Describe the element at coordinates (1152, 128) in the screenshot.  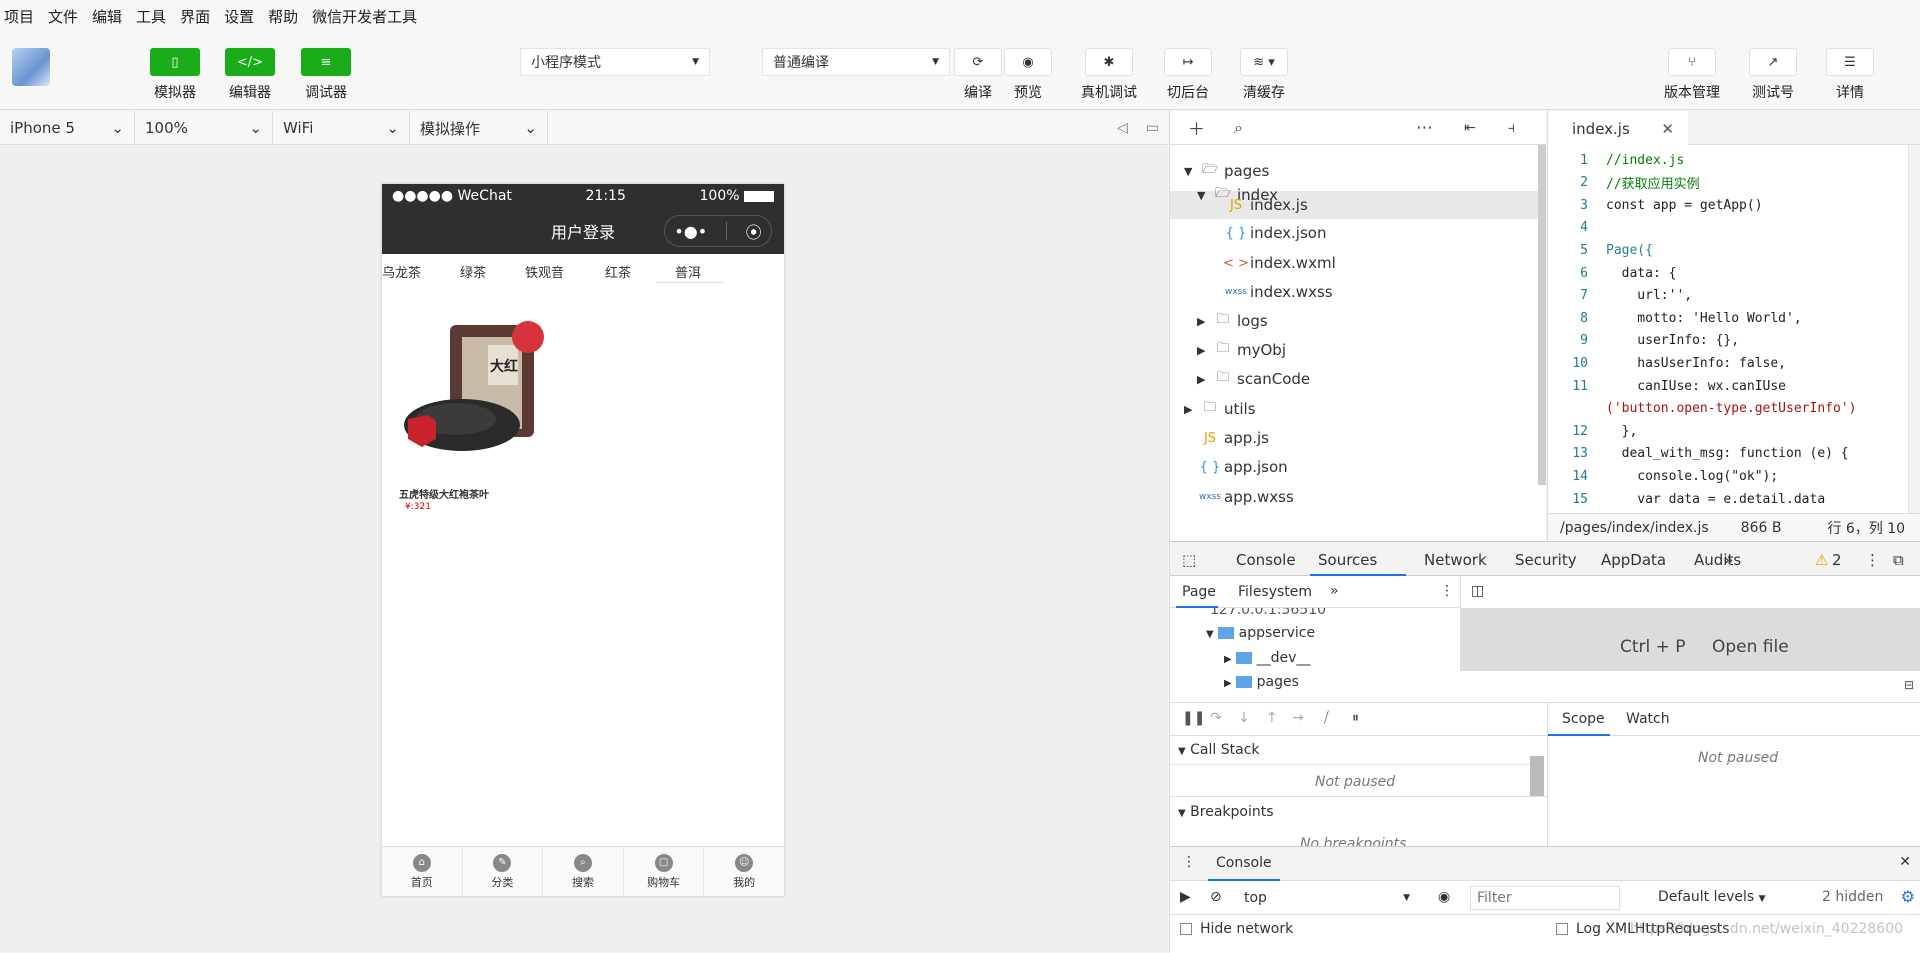
I see `window-icon: ▭` at that location.